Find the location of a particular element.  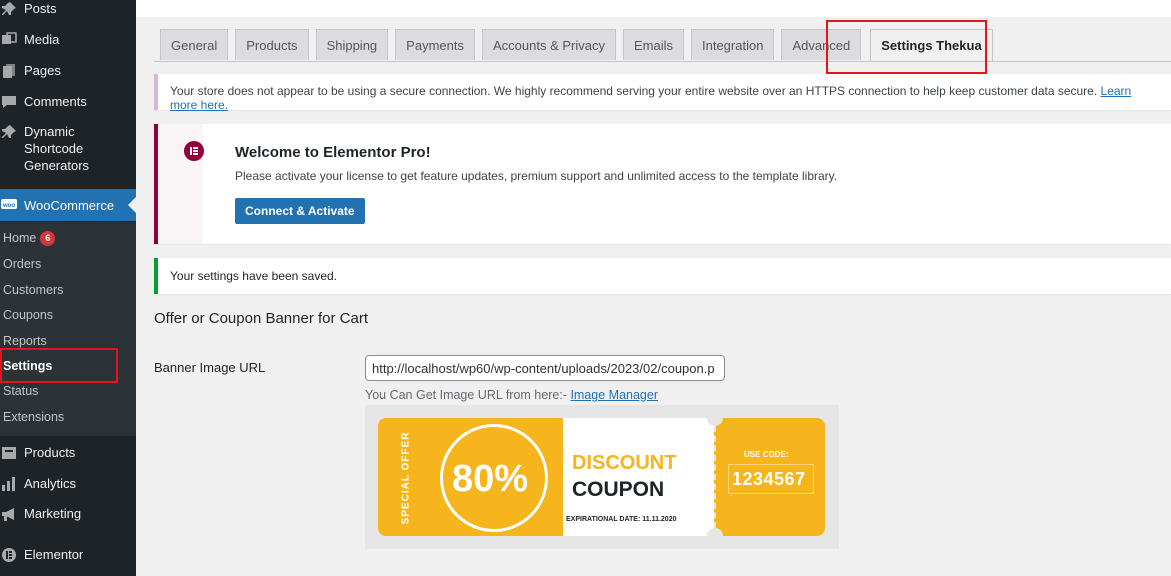

coupon-perforation is located at coordinates (715, 477).